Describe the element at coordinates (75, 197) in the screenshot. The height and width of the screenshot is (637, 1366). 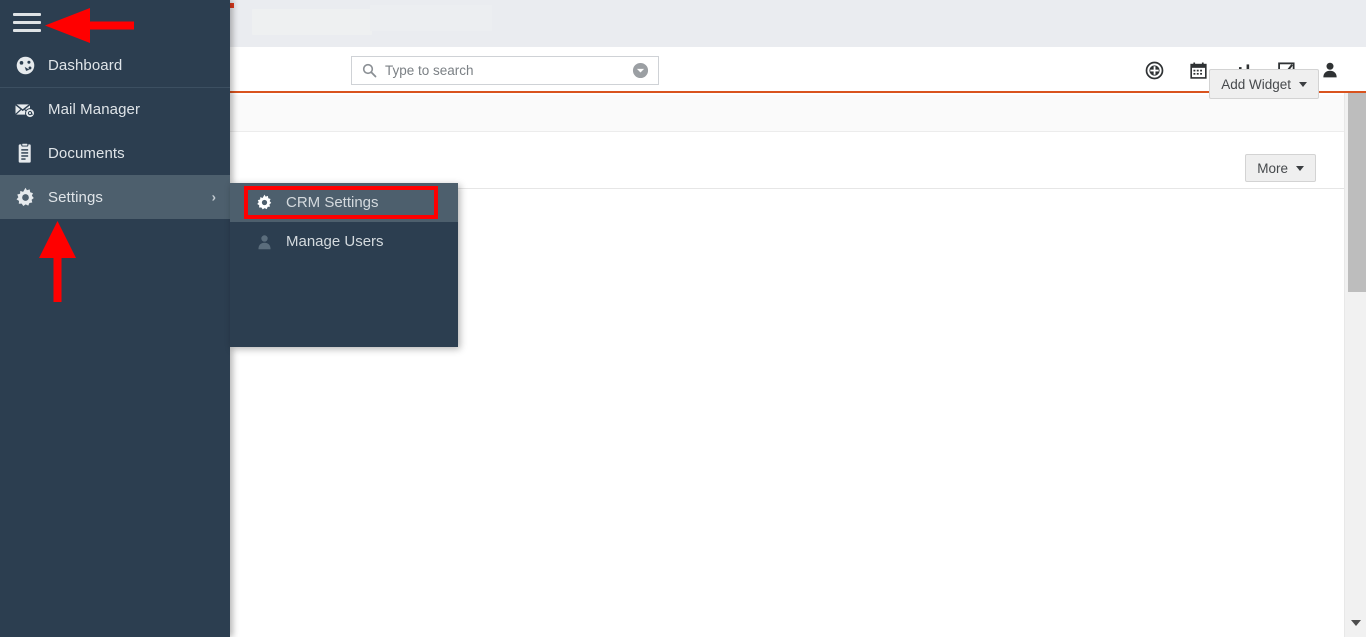
I see `sidebar-item-label: Settings` at that location.